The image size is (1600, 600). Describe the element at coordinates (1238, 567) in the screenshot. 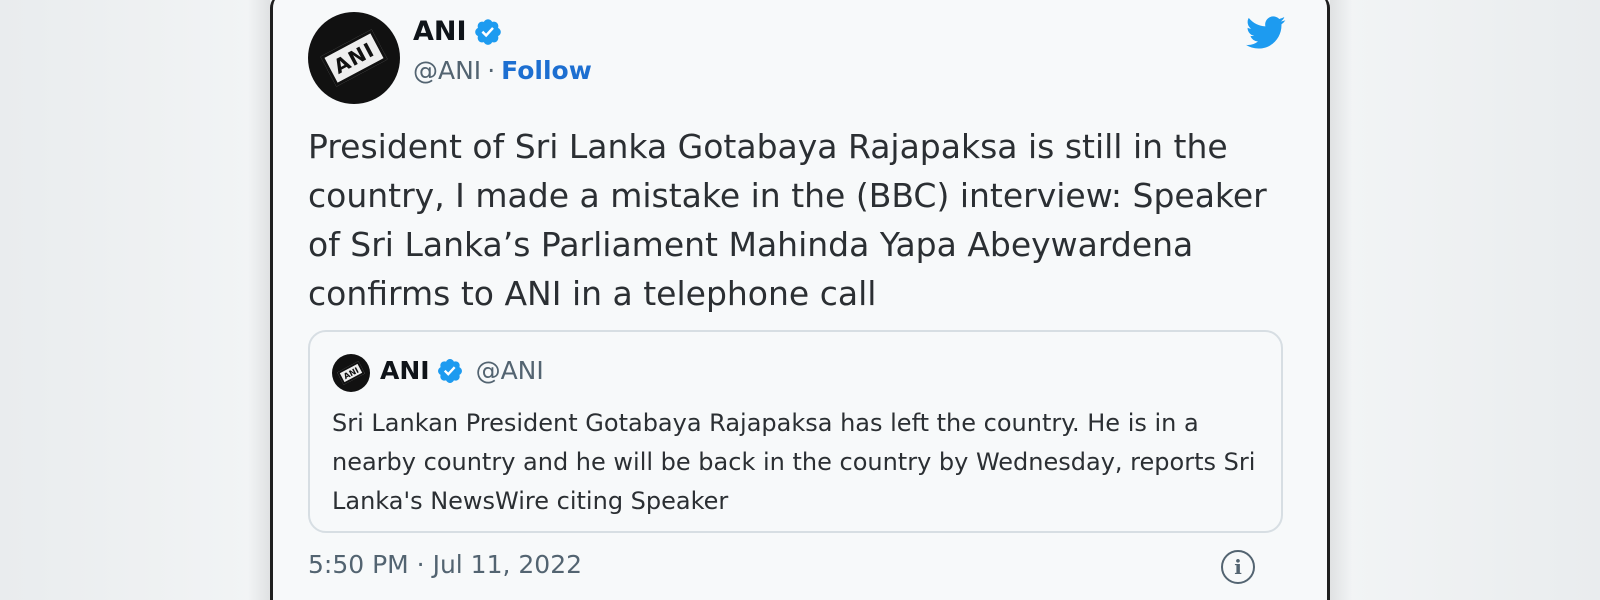

I see `info-icon: i` at that location.